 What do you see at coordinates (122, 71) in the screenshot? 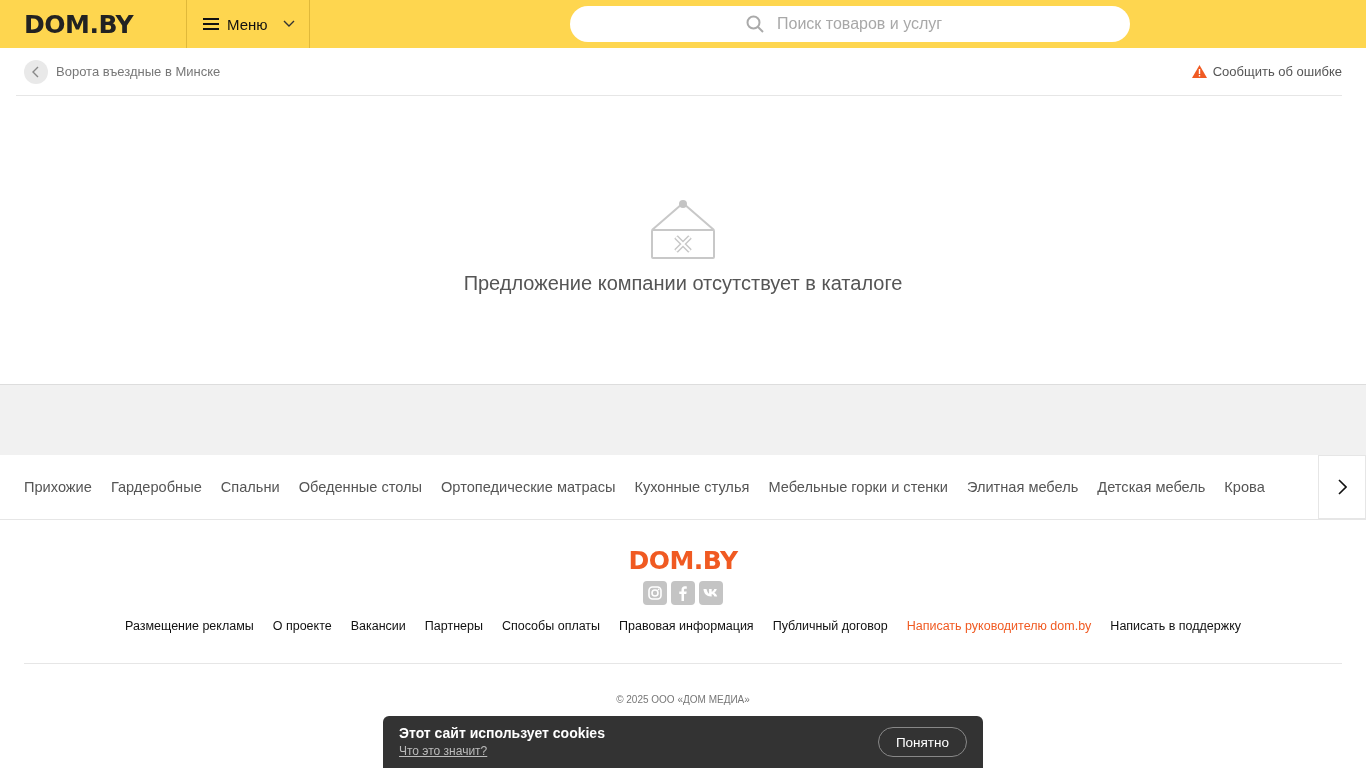
I see `back-link: Ворота въездные в Минске` at bounding box center [122, 71].